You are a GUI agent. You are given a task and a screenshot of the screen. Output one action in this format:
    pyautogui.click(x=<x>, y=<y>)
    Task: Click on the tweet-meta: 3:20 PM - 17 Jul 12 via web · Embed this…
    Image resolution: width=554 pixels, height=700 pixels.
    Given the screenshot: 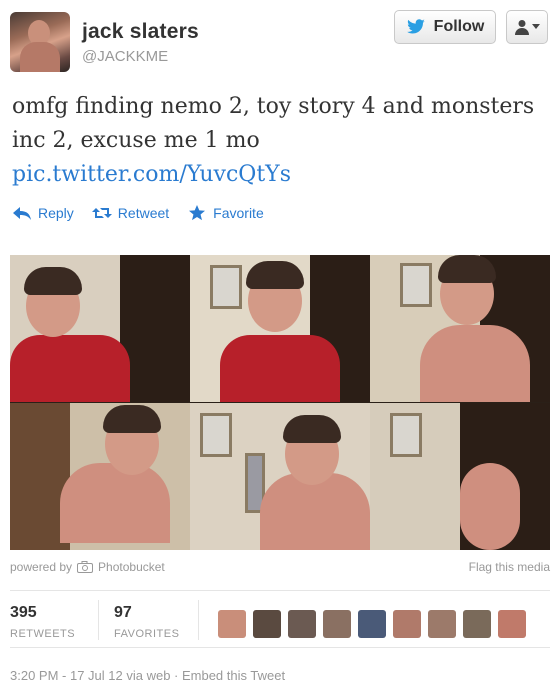 What is the action you would take?
    pyautogui.click(x=148, y=675)
    